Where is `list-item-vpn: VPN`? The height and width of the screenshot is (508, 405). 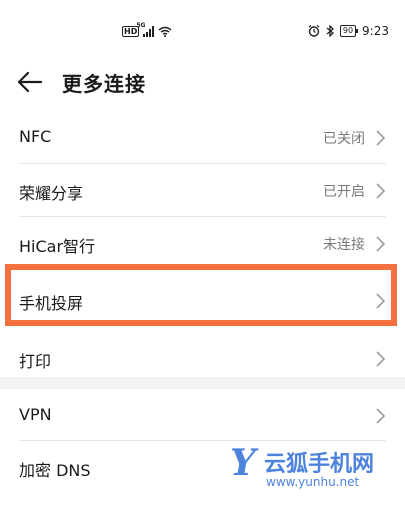 list-item-vpn: VPN is located at coordinates (202, 415).